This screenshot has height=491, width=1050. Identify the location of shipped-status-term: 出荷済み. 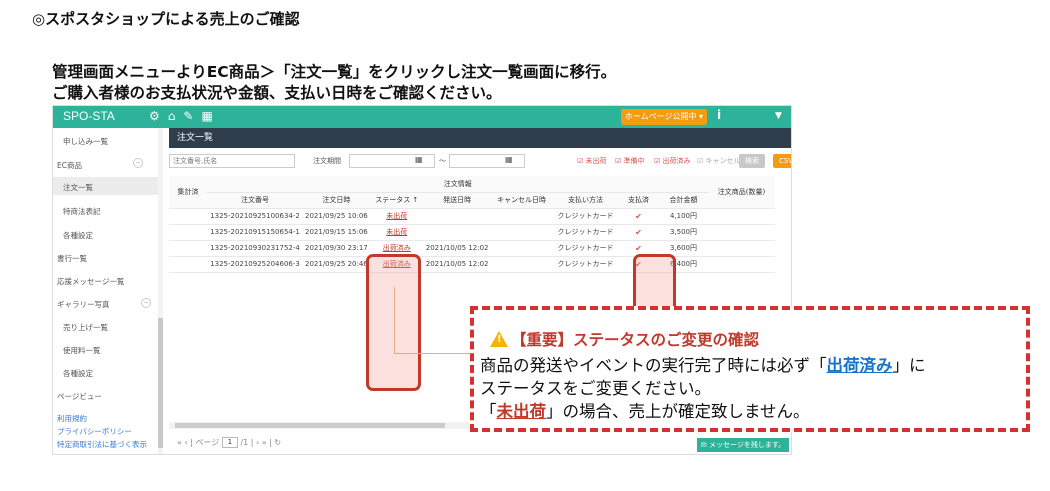
(859, 365).